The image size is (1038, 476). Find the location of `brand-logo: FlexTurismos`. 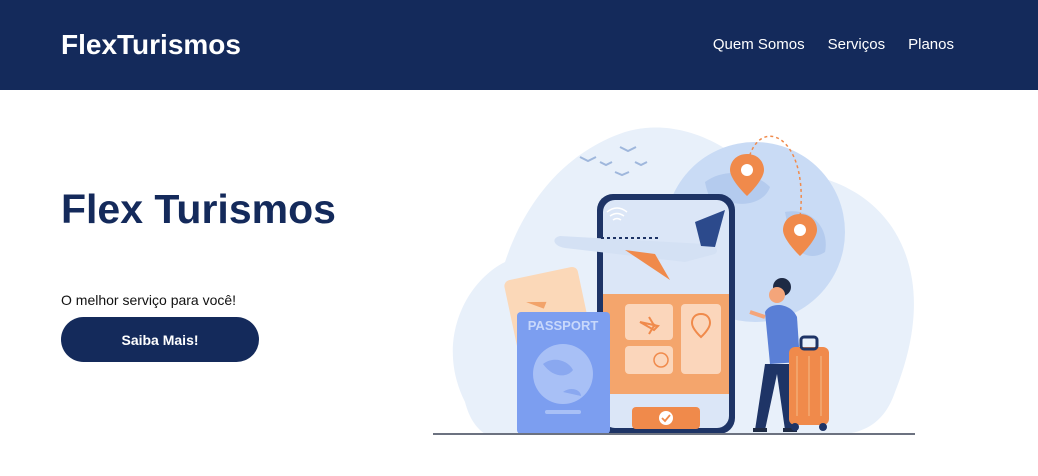

brand-logo: FlexTurismos is located at coordinates (151, 45).